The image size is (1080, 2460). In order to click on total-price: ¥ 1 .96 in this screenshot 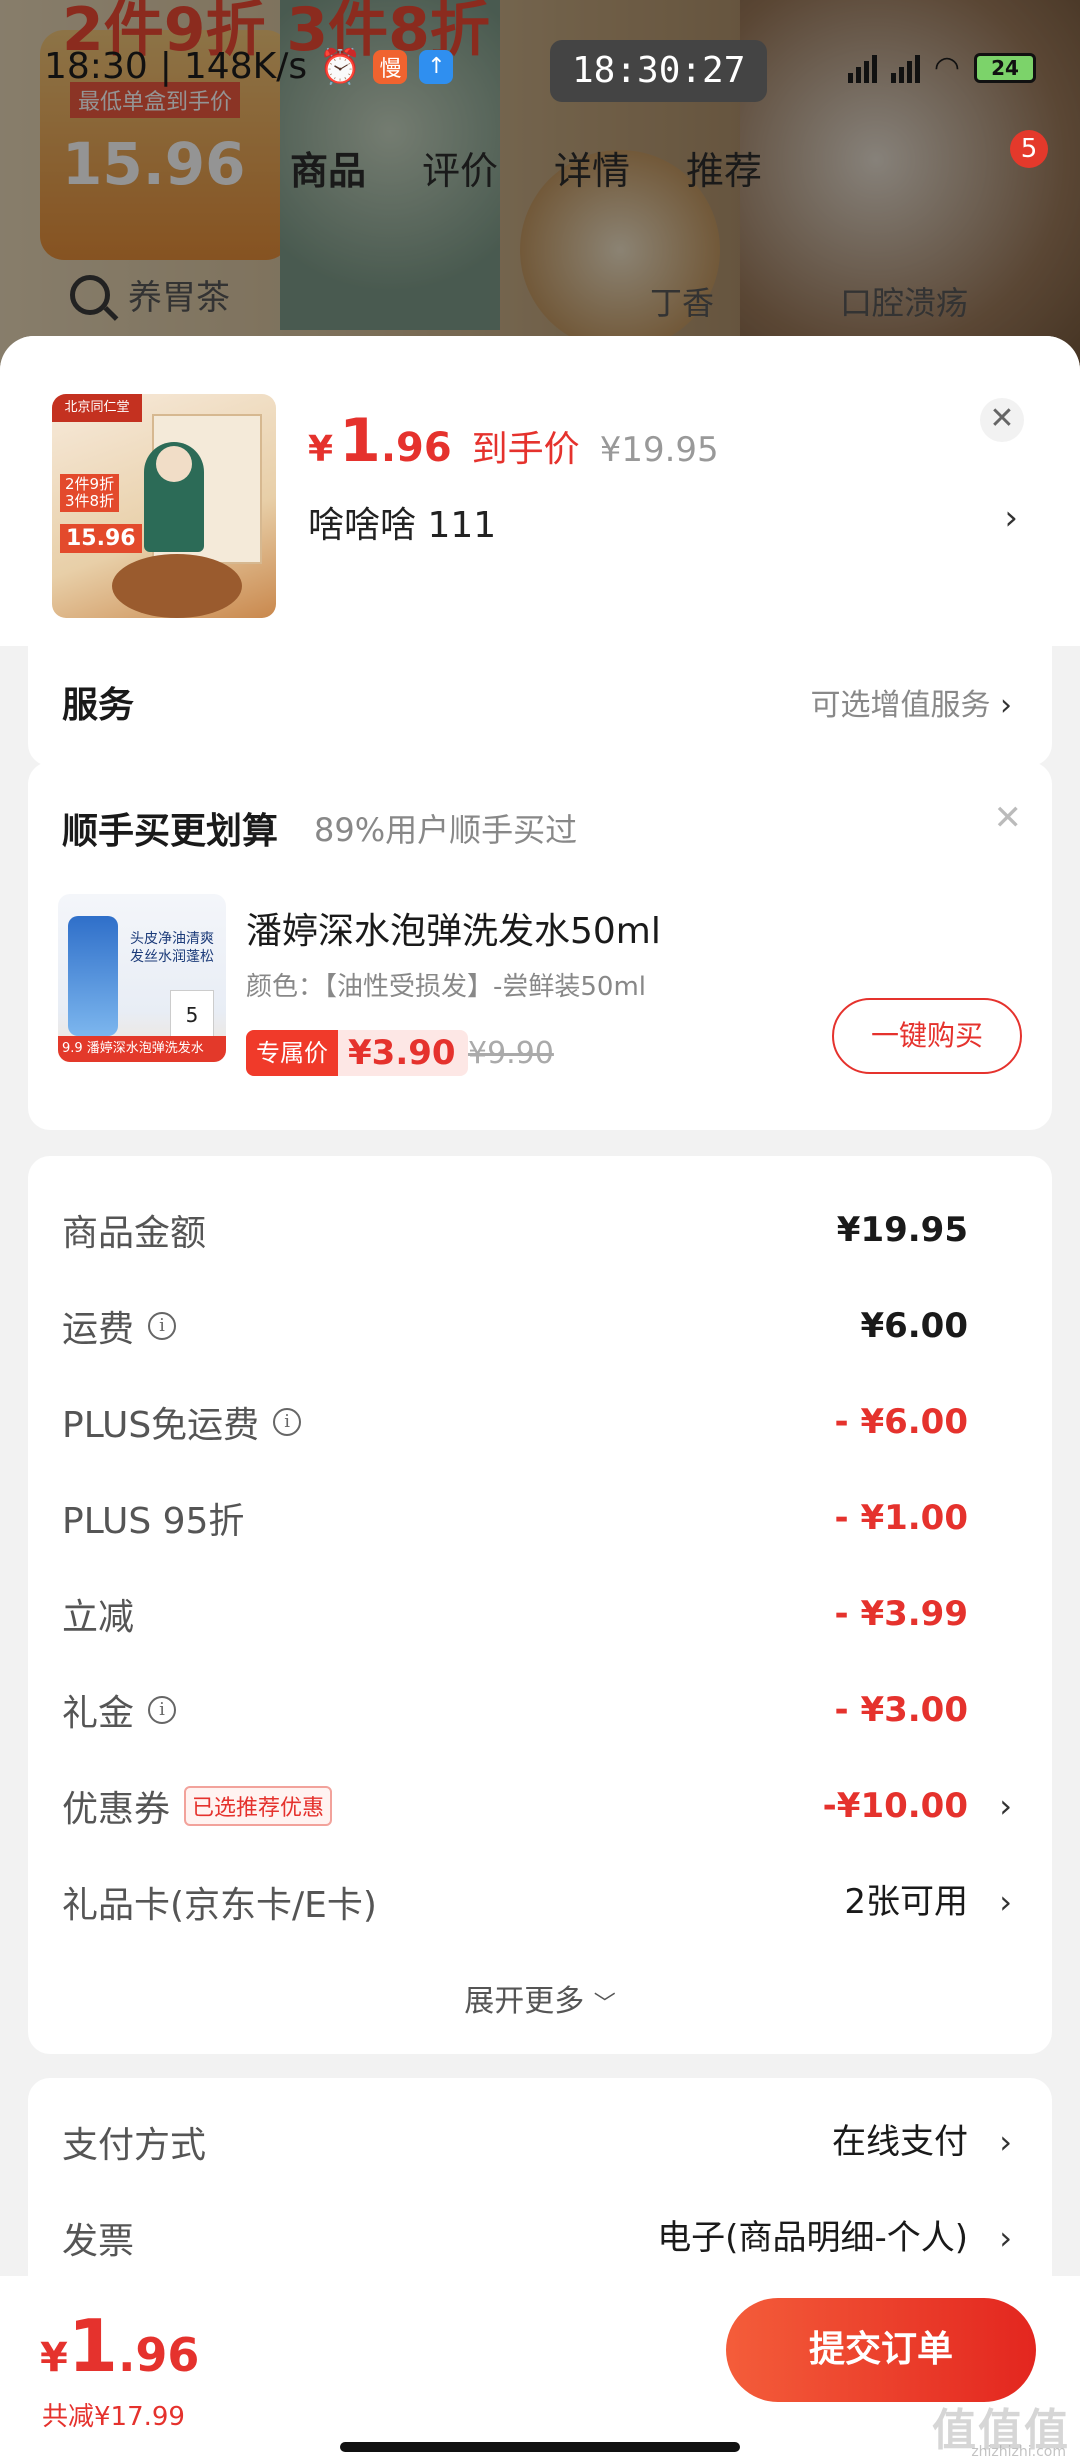, I will do `click(120, 2346)`.